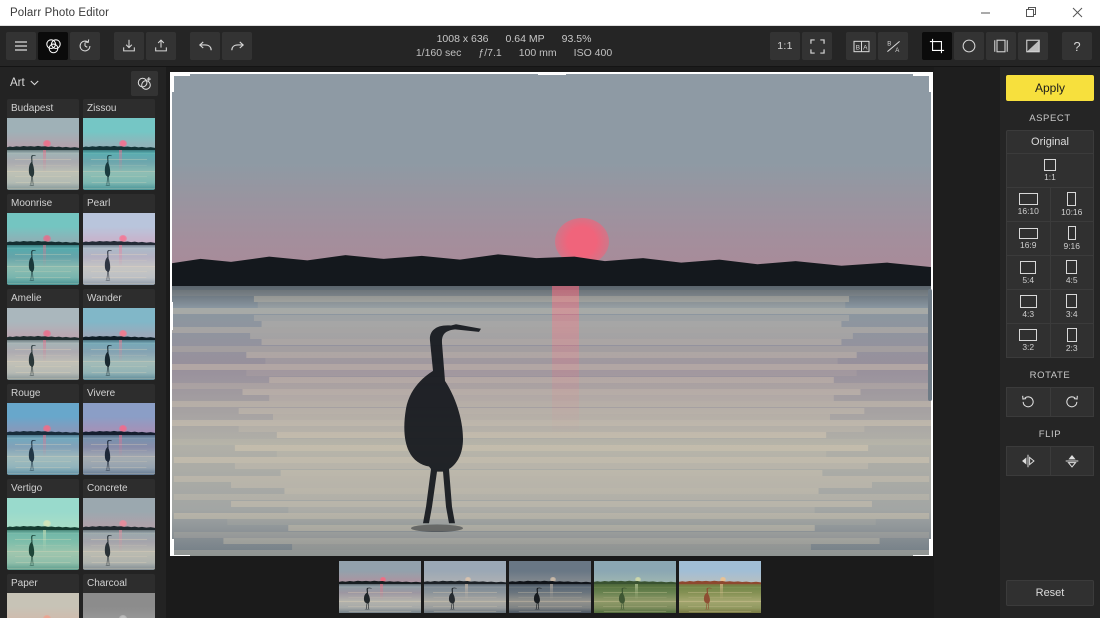  Describe the element at coordinates (17, 83) in the screenshot. I see `filter-category-label: Art` at that location.